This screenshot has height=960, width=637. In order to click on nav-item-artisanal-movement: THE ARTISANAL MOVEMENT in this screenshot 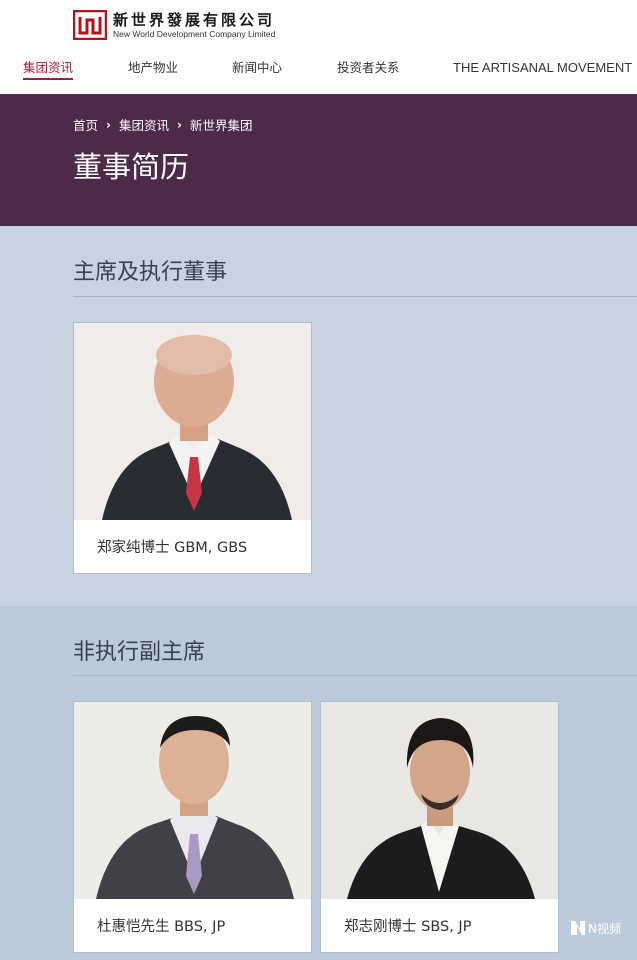, I will do `click(542, 68)`.